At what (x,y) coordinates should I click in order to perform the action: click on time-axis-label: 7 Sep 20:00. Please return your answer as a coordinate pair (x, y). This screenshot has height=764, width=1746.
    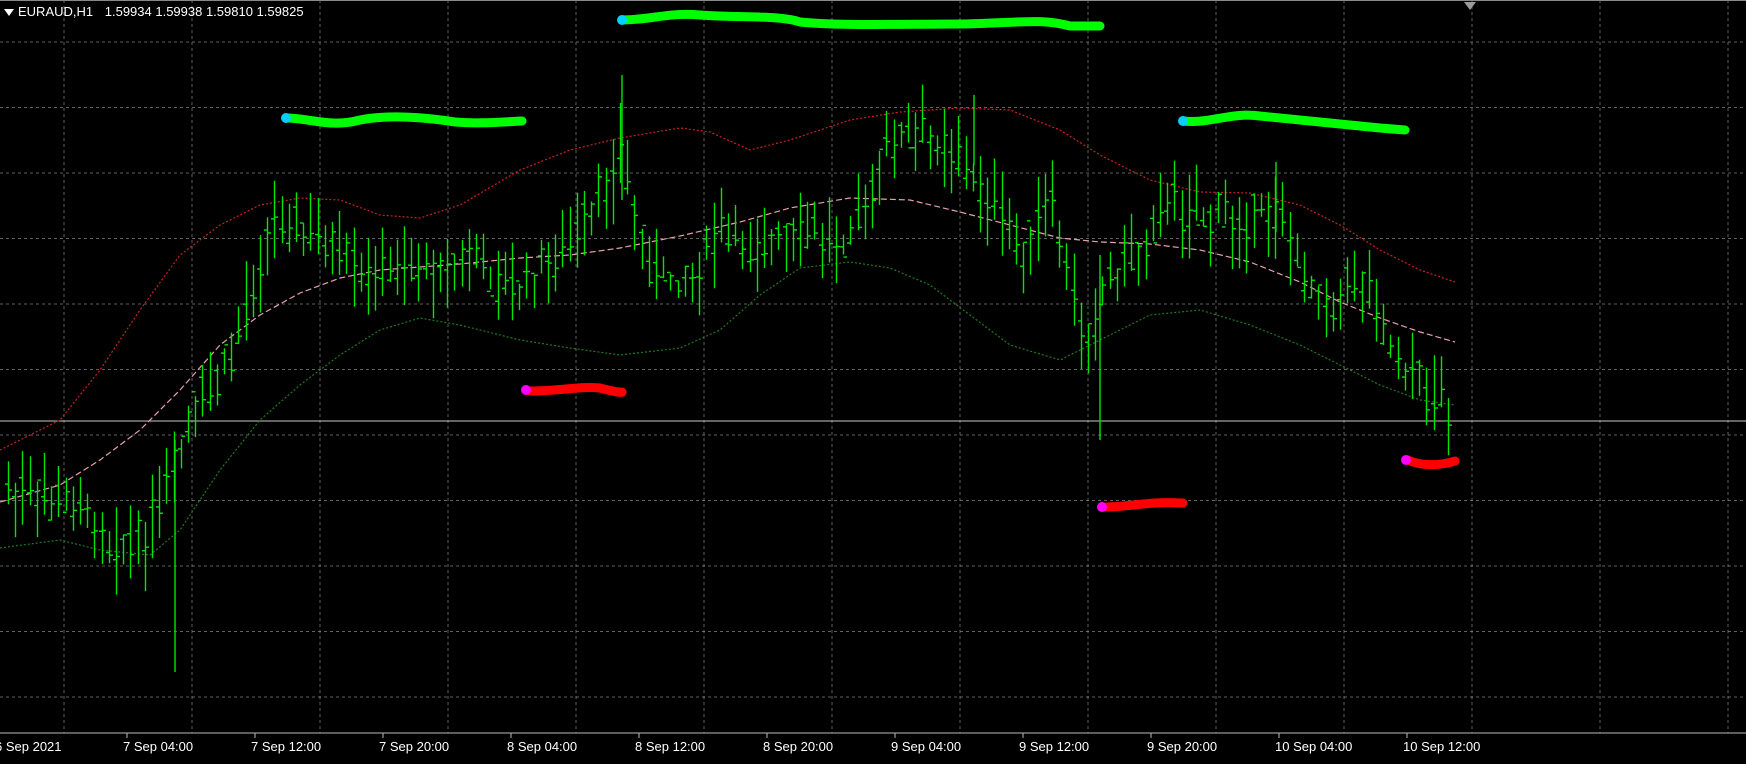
    Looking at the image, I should click on (414, 746).